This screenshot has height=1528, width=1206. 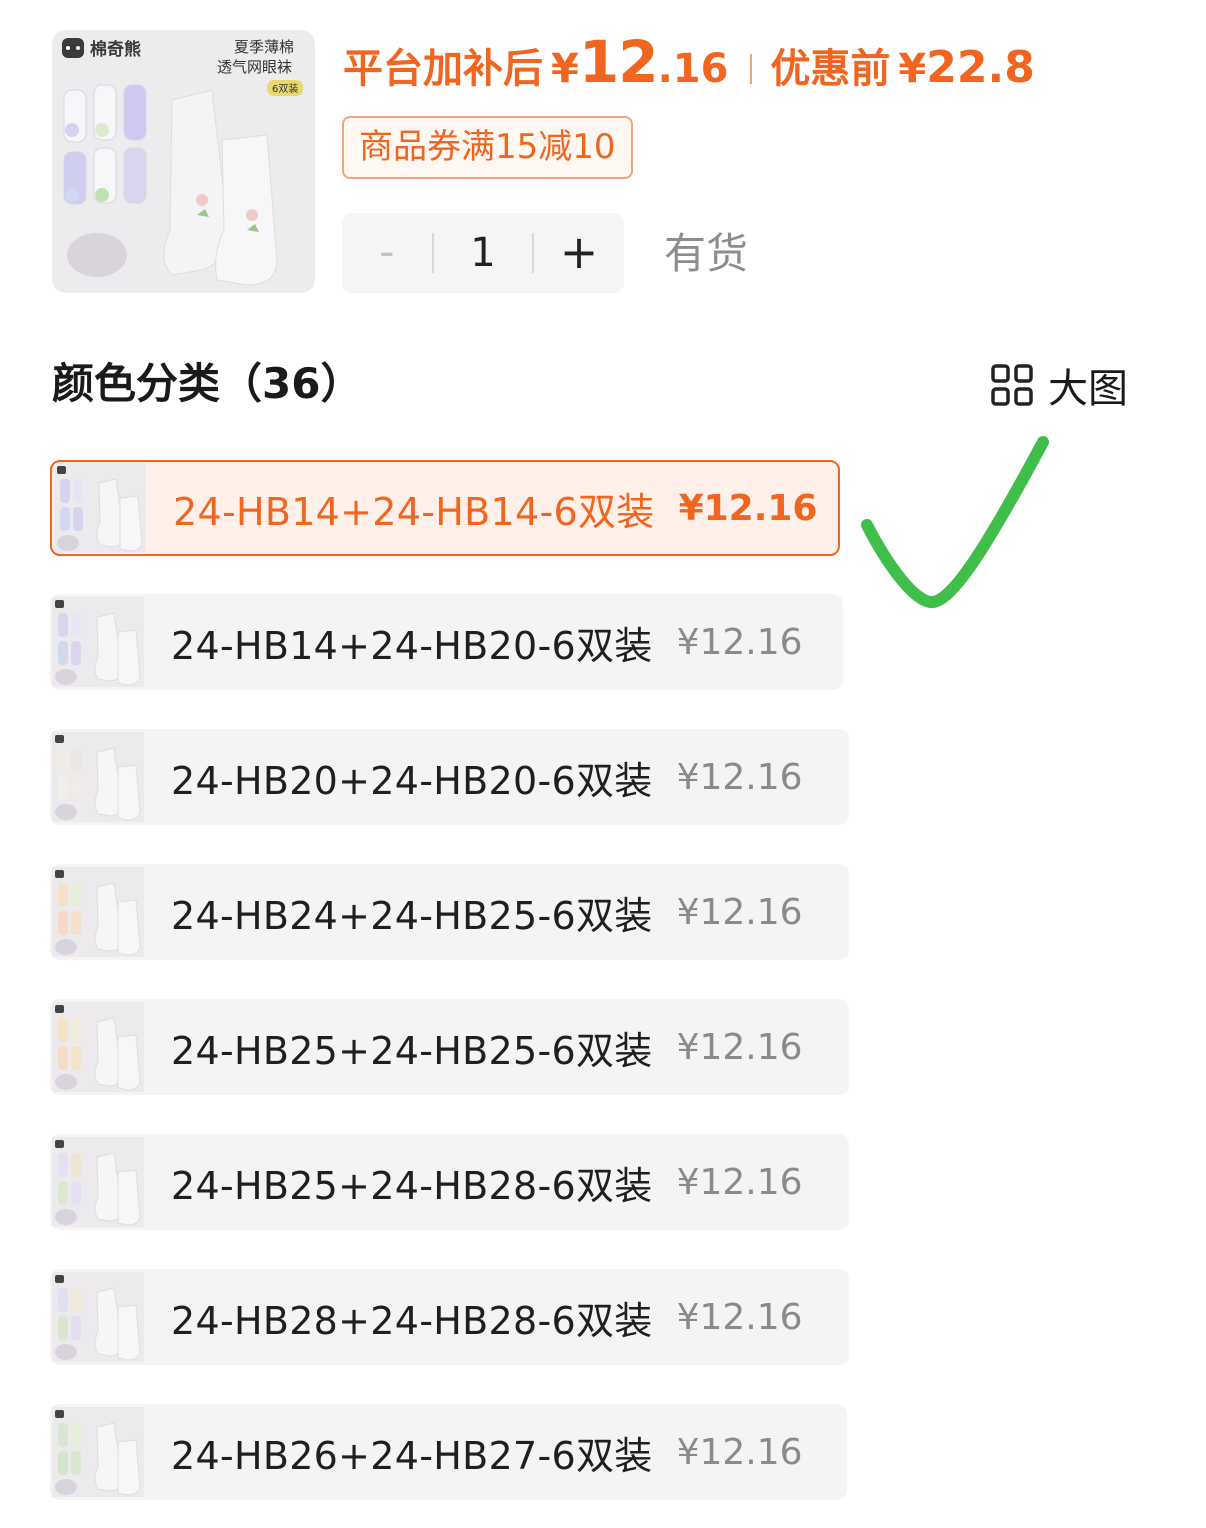 What do you see at coordinates (487, 147) in the screenshot?
I see `coupon-tag: 商品券满15减10` at bounding box center [487, 147].